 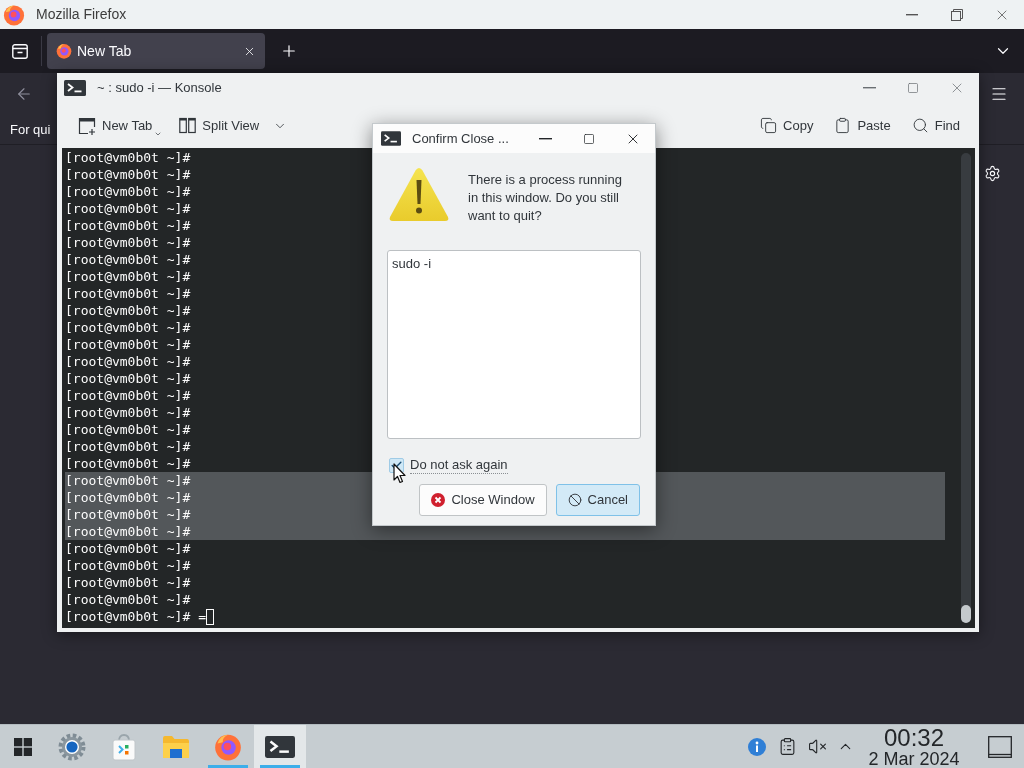 What do you see at coordinates (935, 125) in the screenshot?
I see `find-button: Find` at bounding box center [935, 125].